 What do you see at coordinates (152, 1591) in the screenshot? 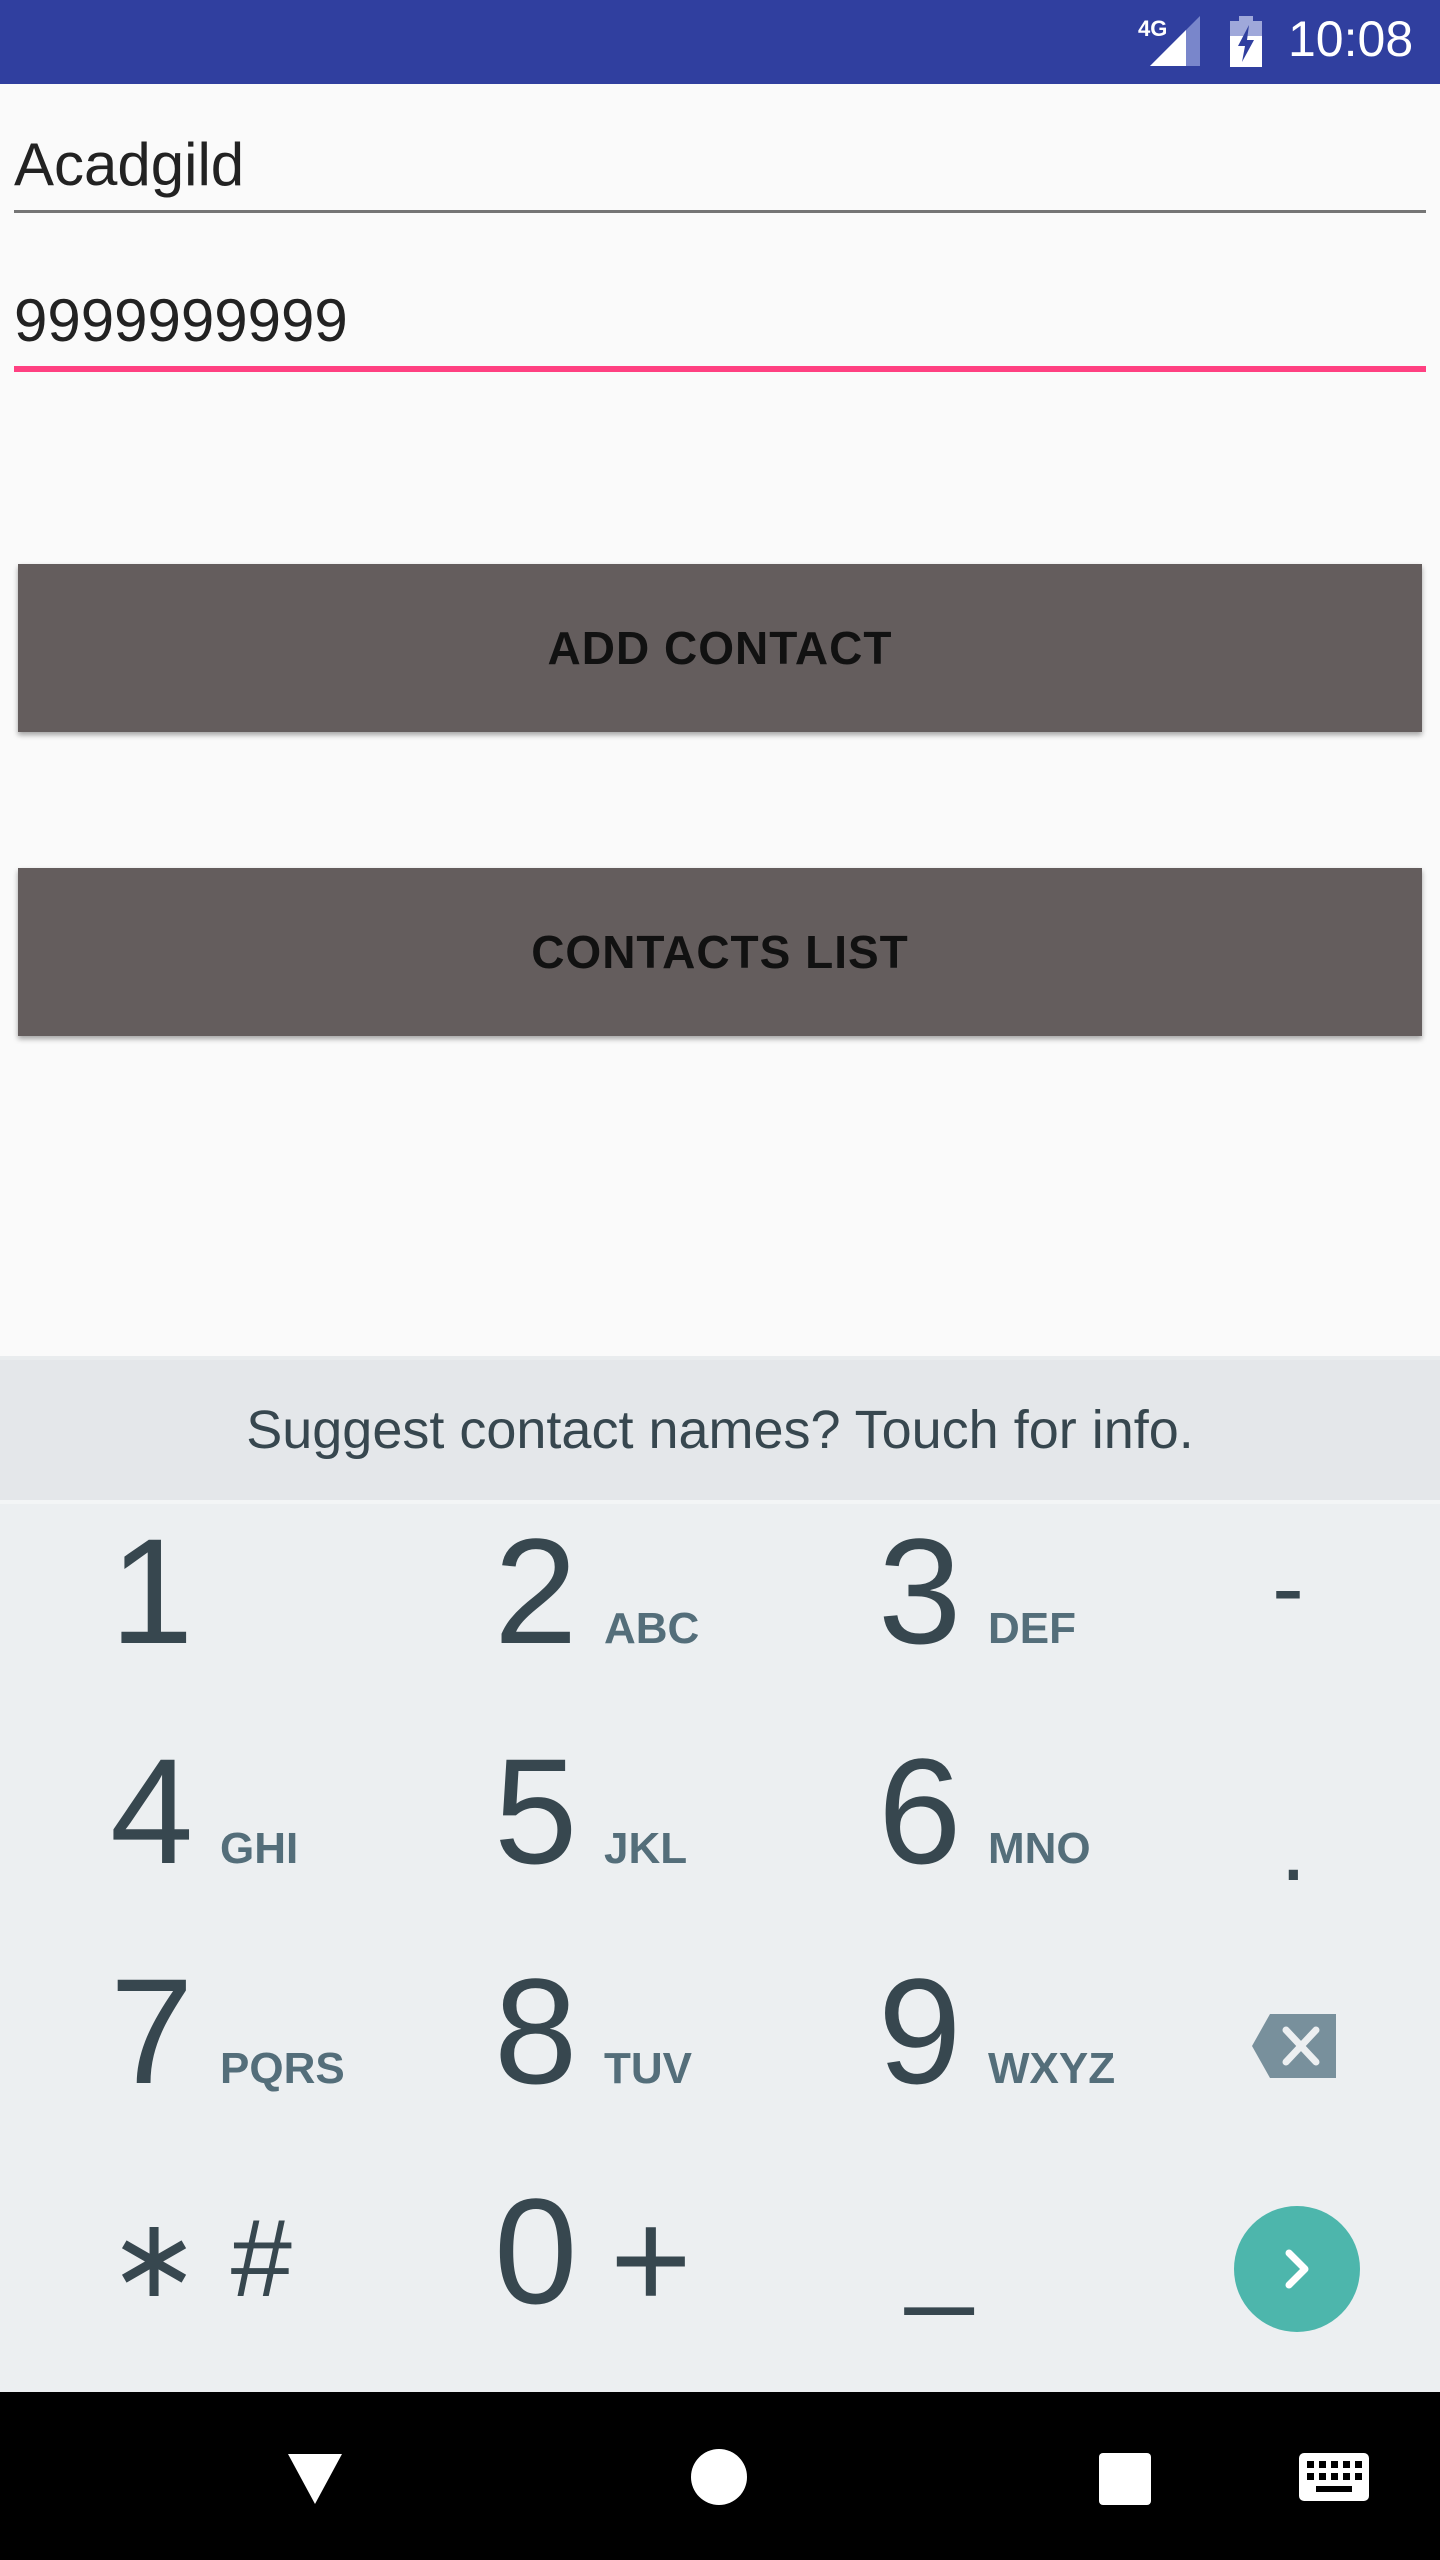
I see `key-digit: 1` at bounding box center [152, 1591].